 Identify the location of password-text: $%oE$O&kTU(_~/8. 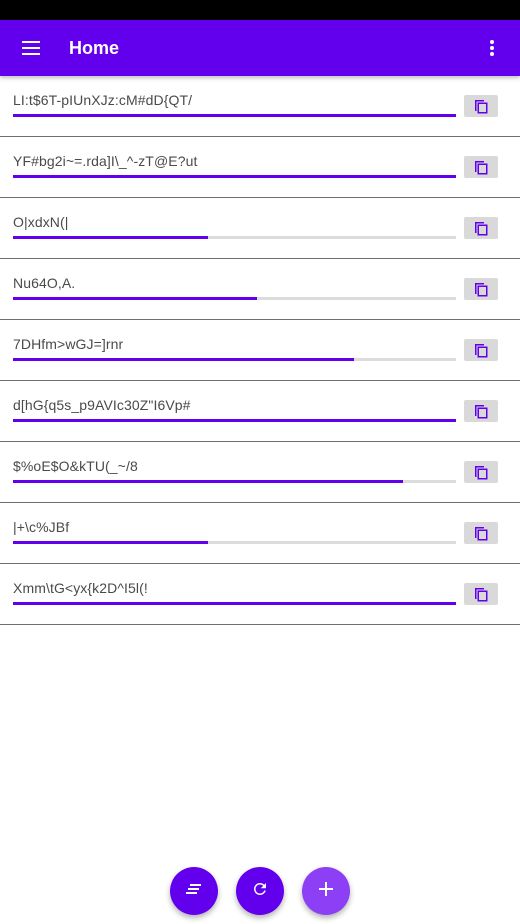
(75, 466).